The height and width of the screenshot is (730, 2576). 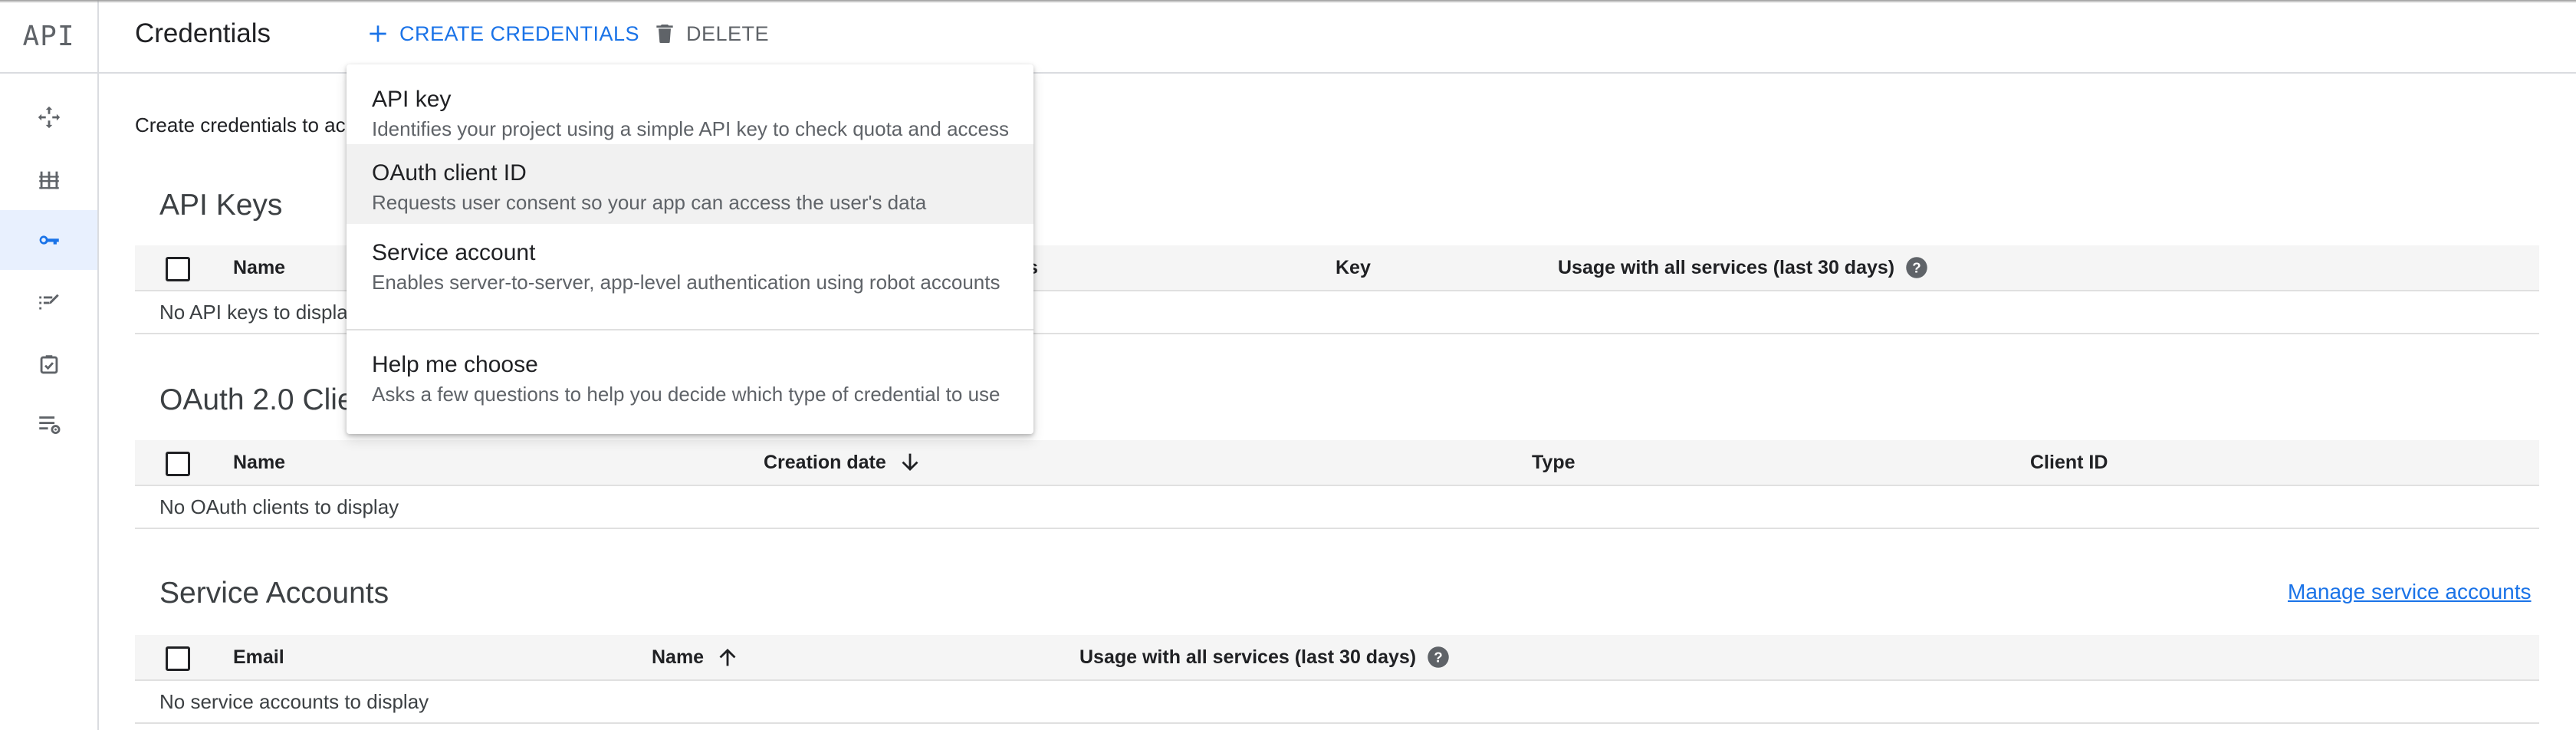 I want to click on consent-icon, so click(x=48, y=302).